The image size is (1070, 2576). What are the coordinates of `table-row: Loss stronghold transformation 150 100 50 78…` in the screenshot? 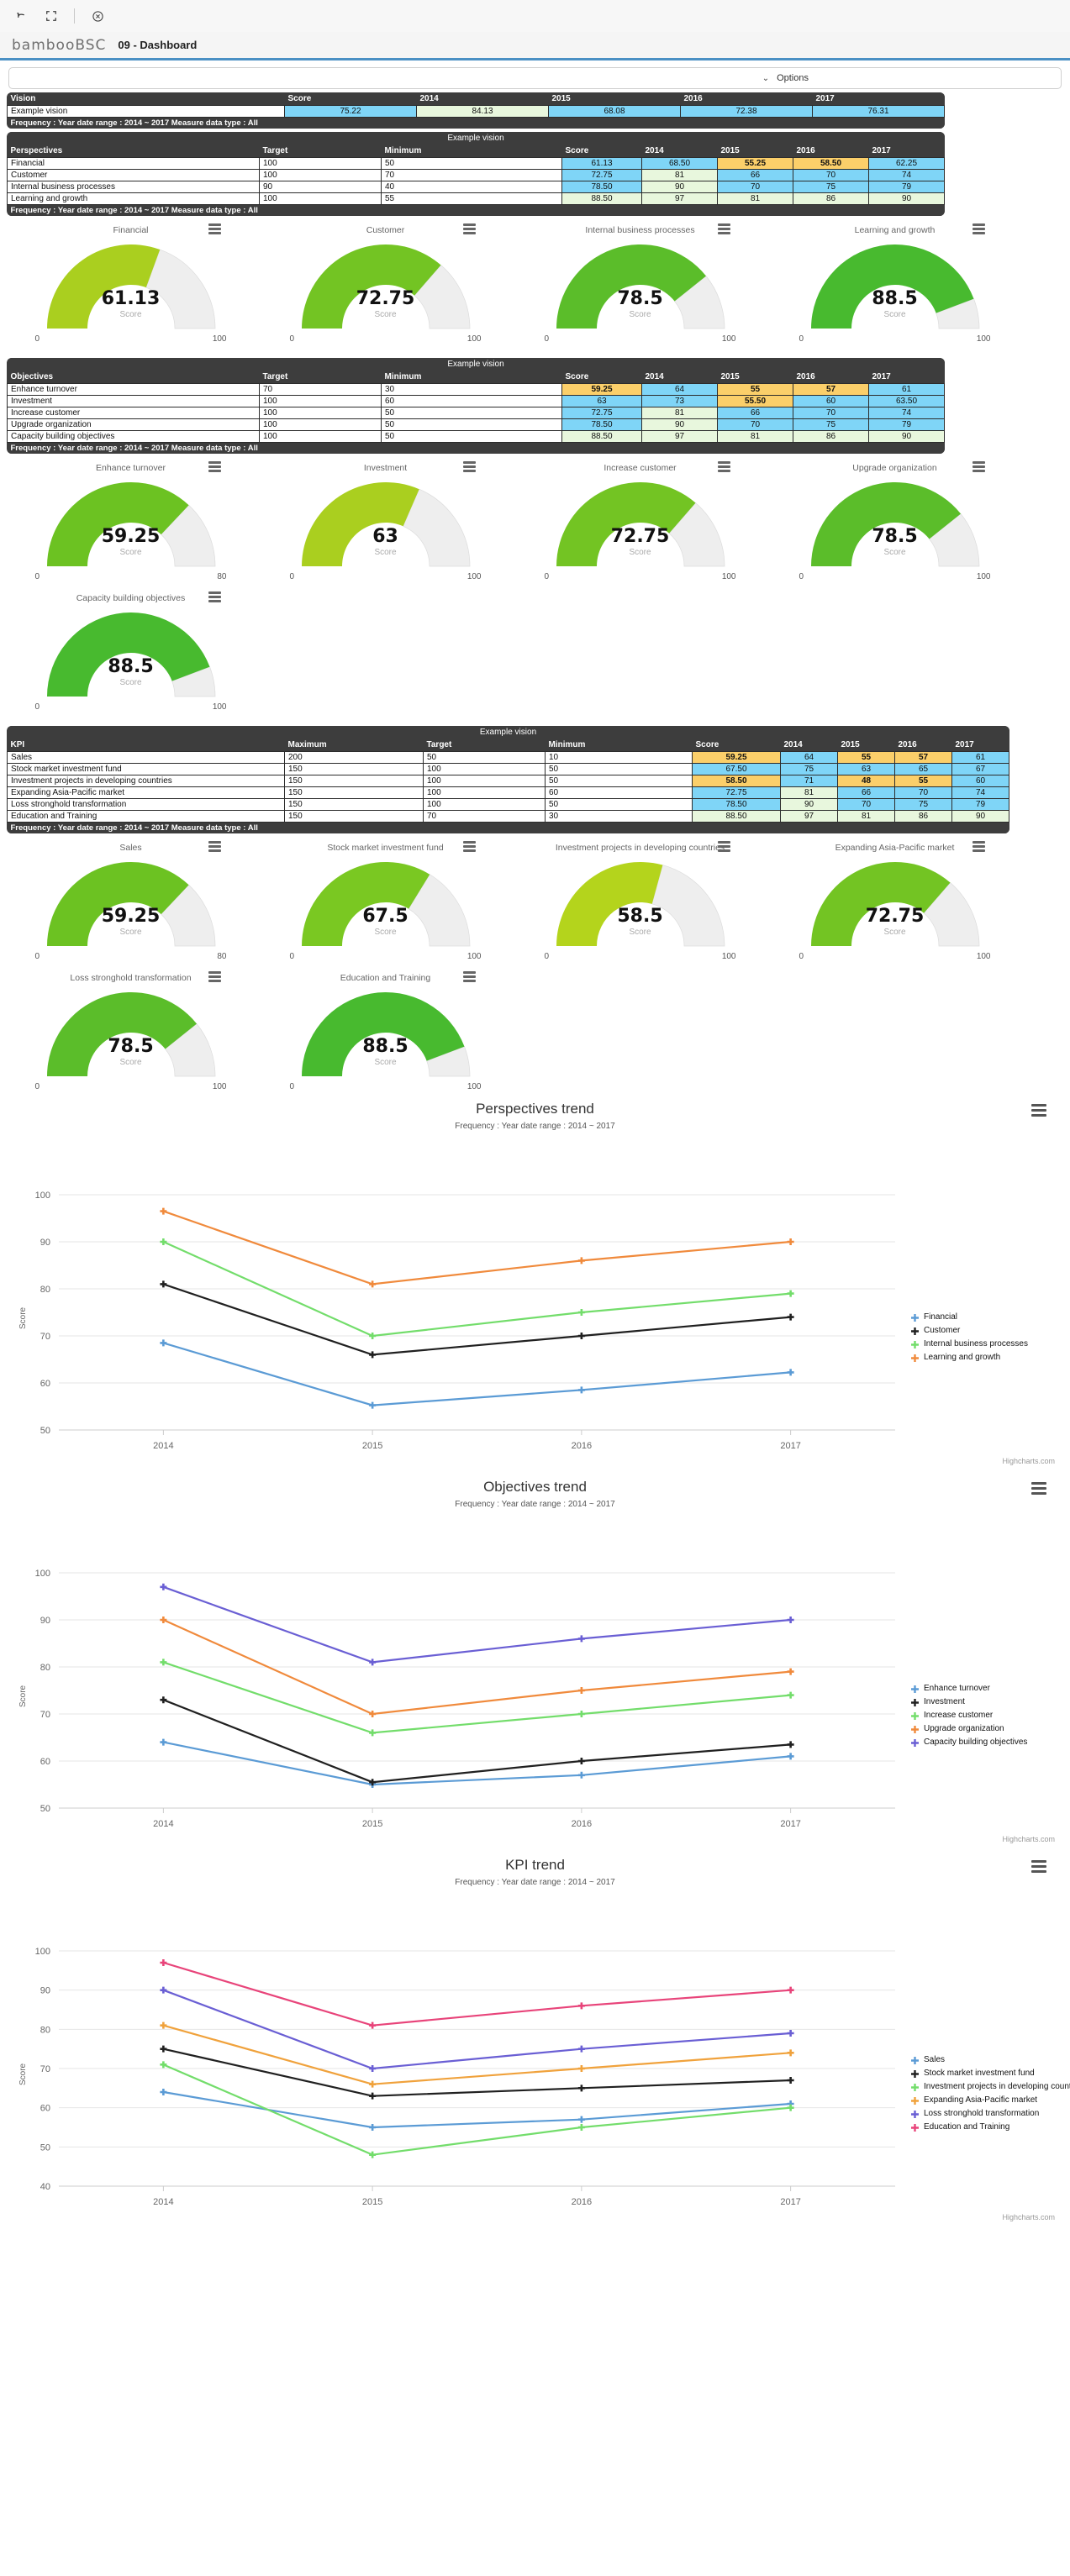 It's located at (508, 804).